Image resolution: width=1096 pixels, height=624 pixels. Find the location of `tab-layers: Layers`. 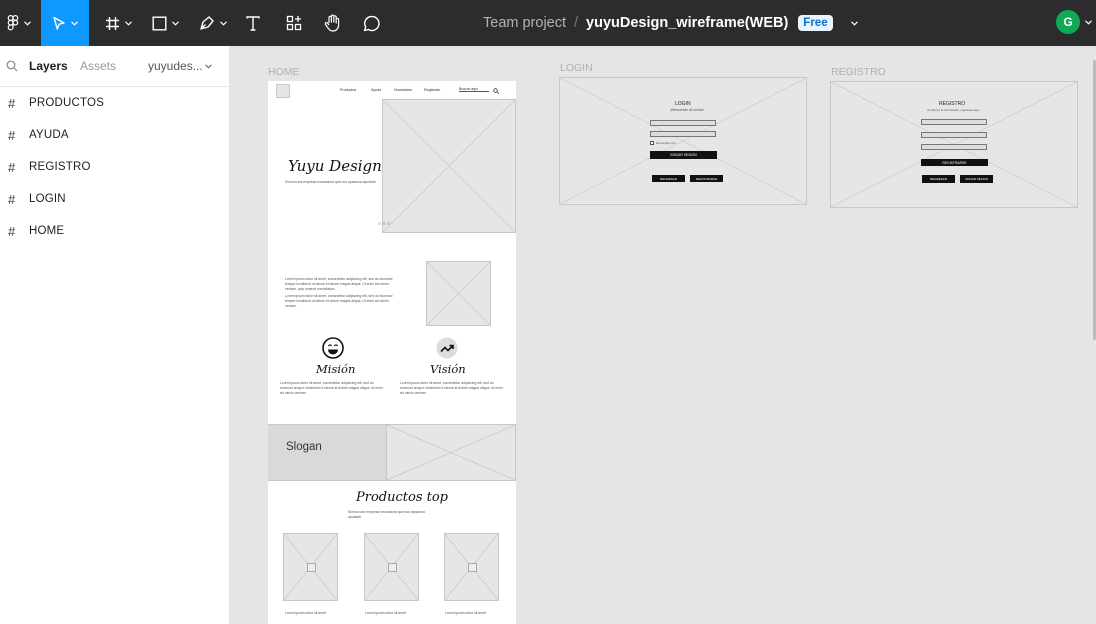

tab-layers: Layers is located at coordinates (48, 66).